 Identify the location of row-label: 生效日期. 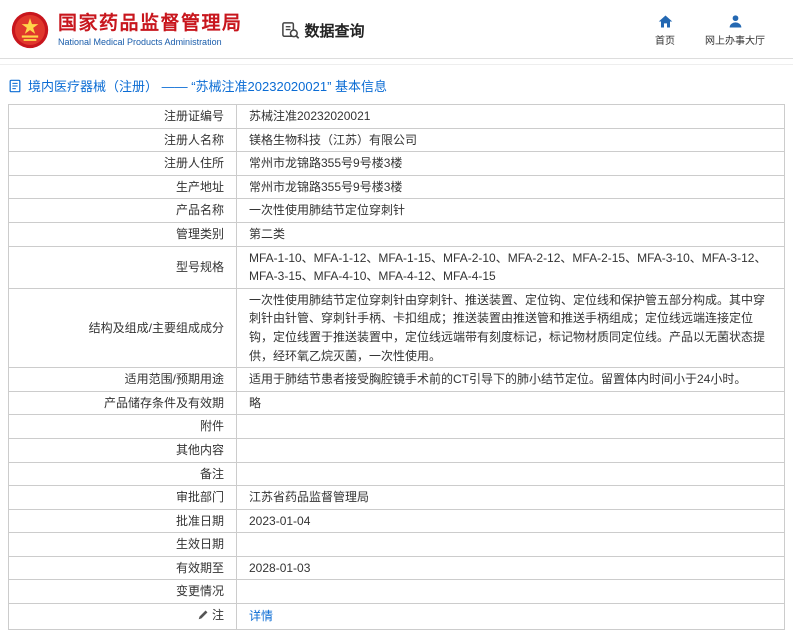
(122, 544).